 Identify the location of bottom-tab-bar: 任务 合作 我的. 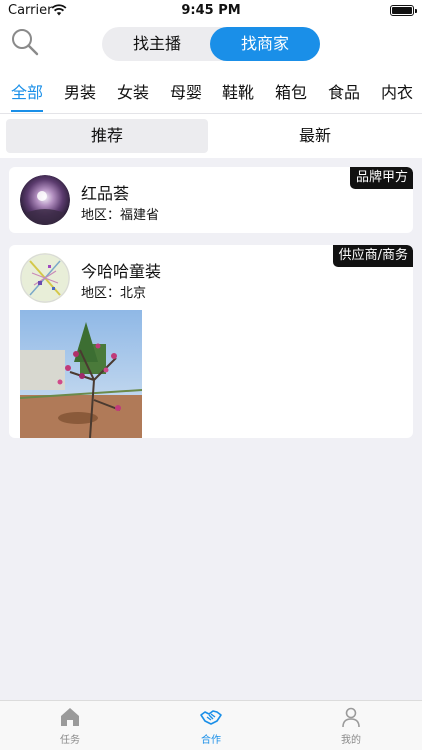
(211, 725).